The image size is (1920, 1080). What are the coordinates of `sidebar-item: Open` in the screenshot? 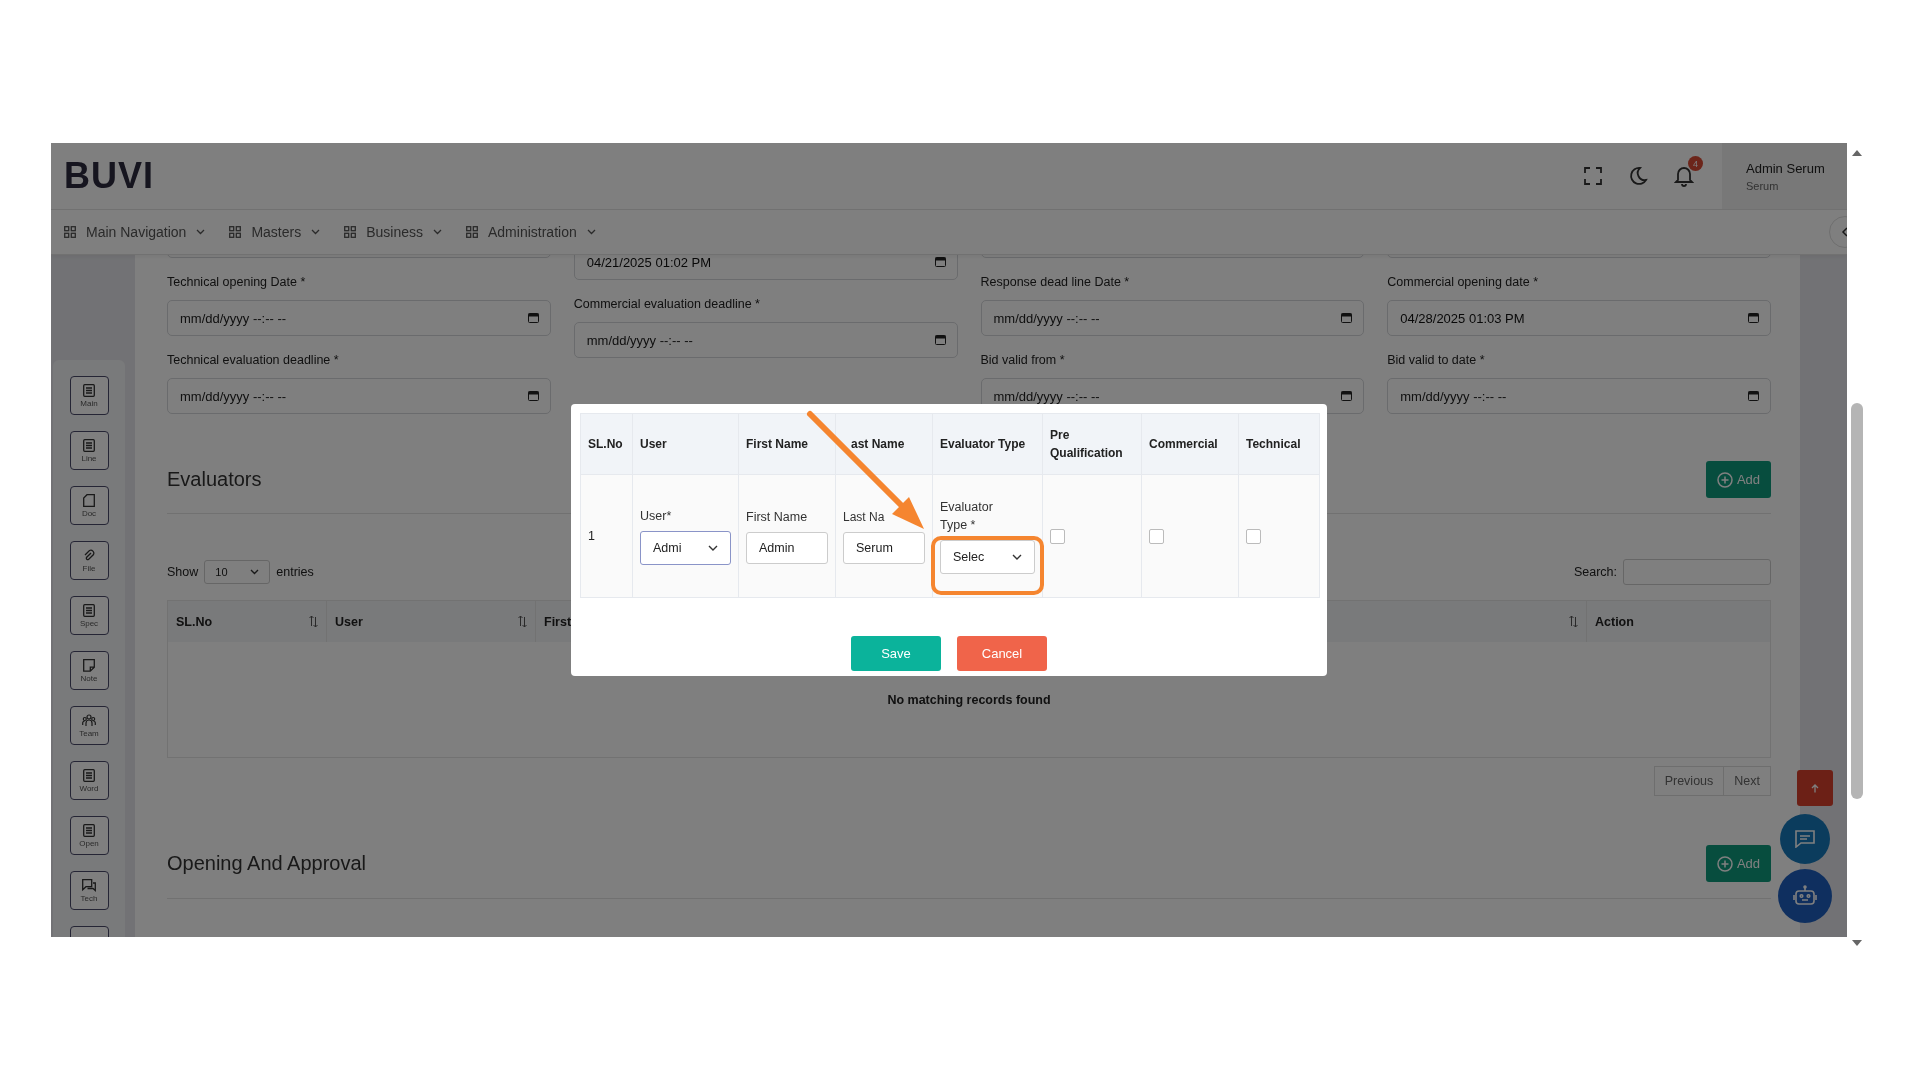 It's located at (89, 835).